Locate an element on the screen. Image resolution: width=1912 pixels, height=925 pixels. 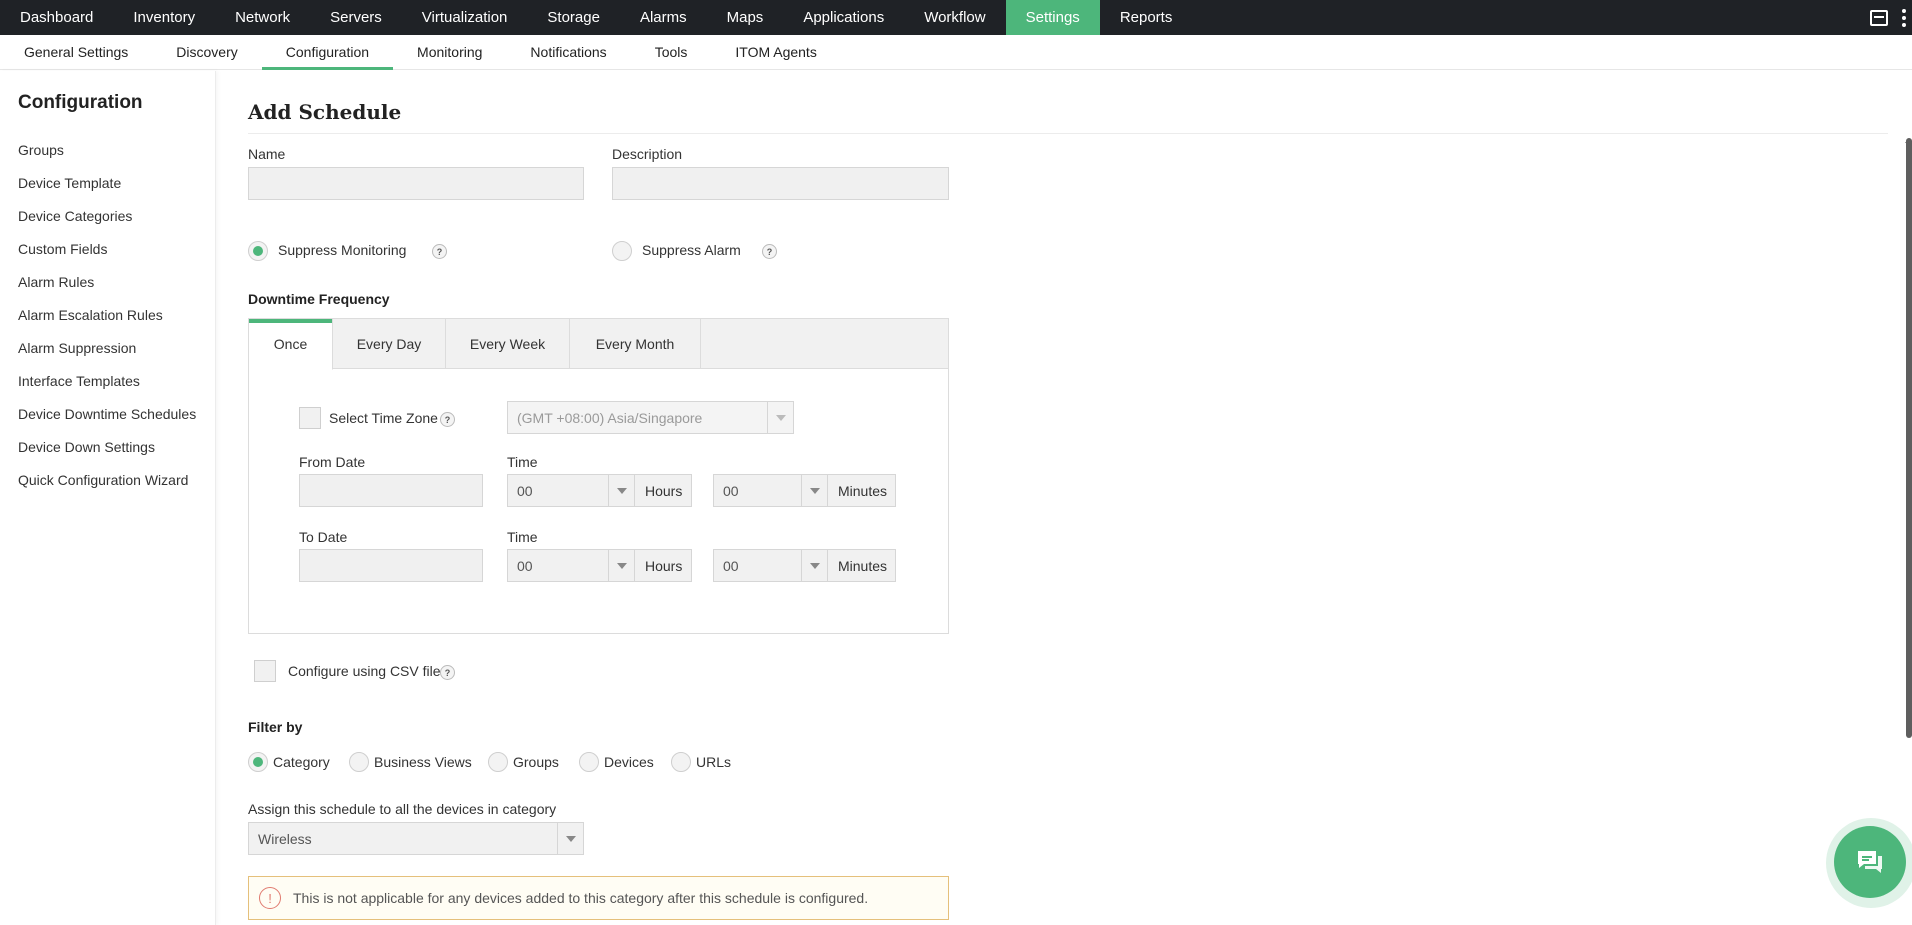
chat-button is located at coordinates (1870, 862).